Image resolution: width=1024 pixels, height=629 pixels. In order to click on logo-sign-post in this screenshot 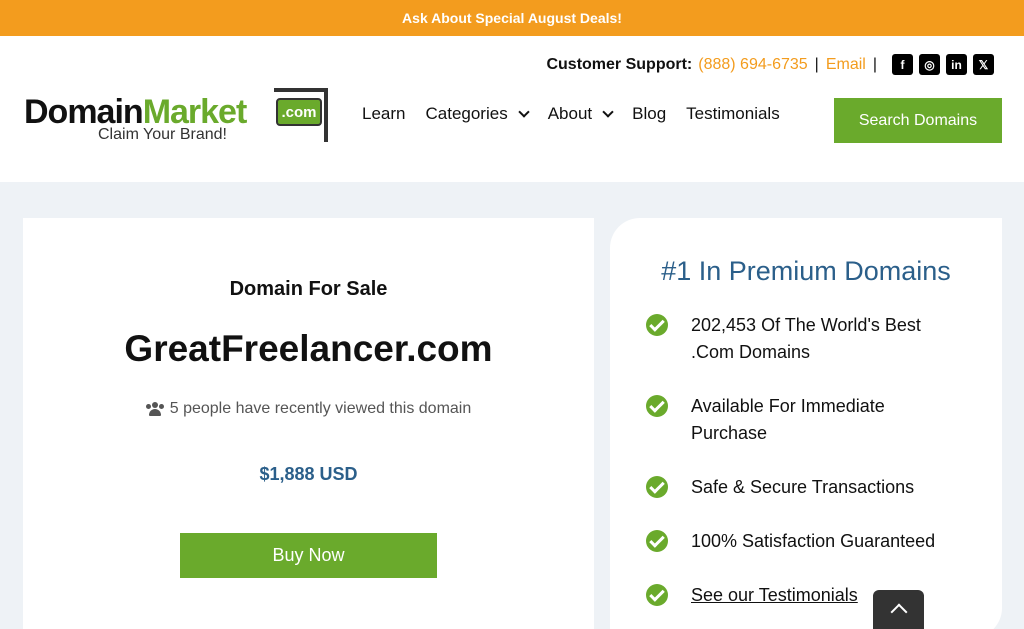, I will do `click(326, 115)`.